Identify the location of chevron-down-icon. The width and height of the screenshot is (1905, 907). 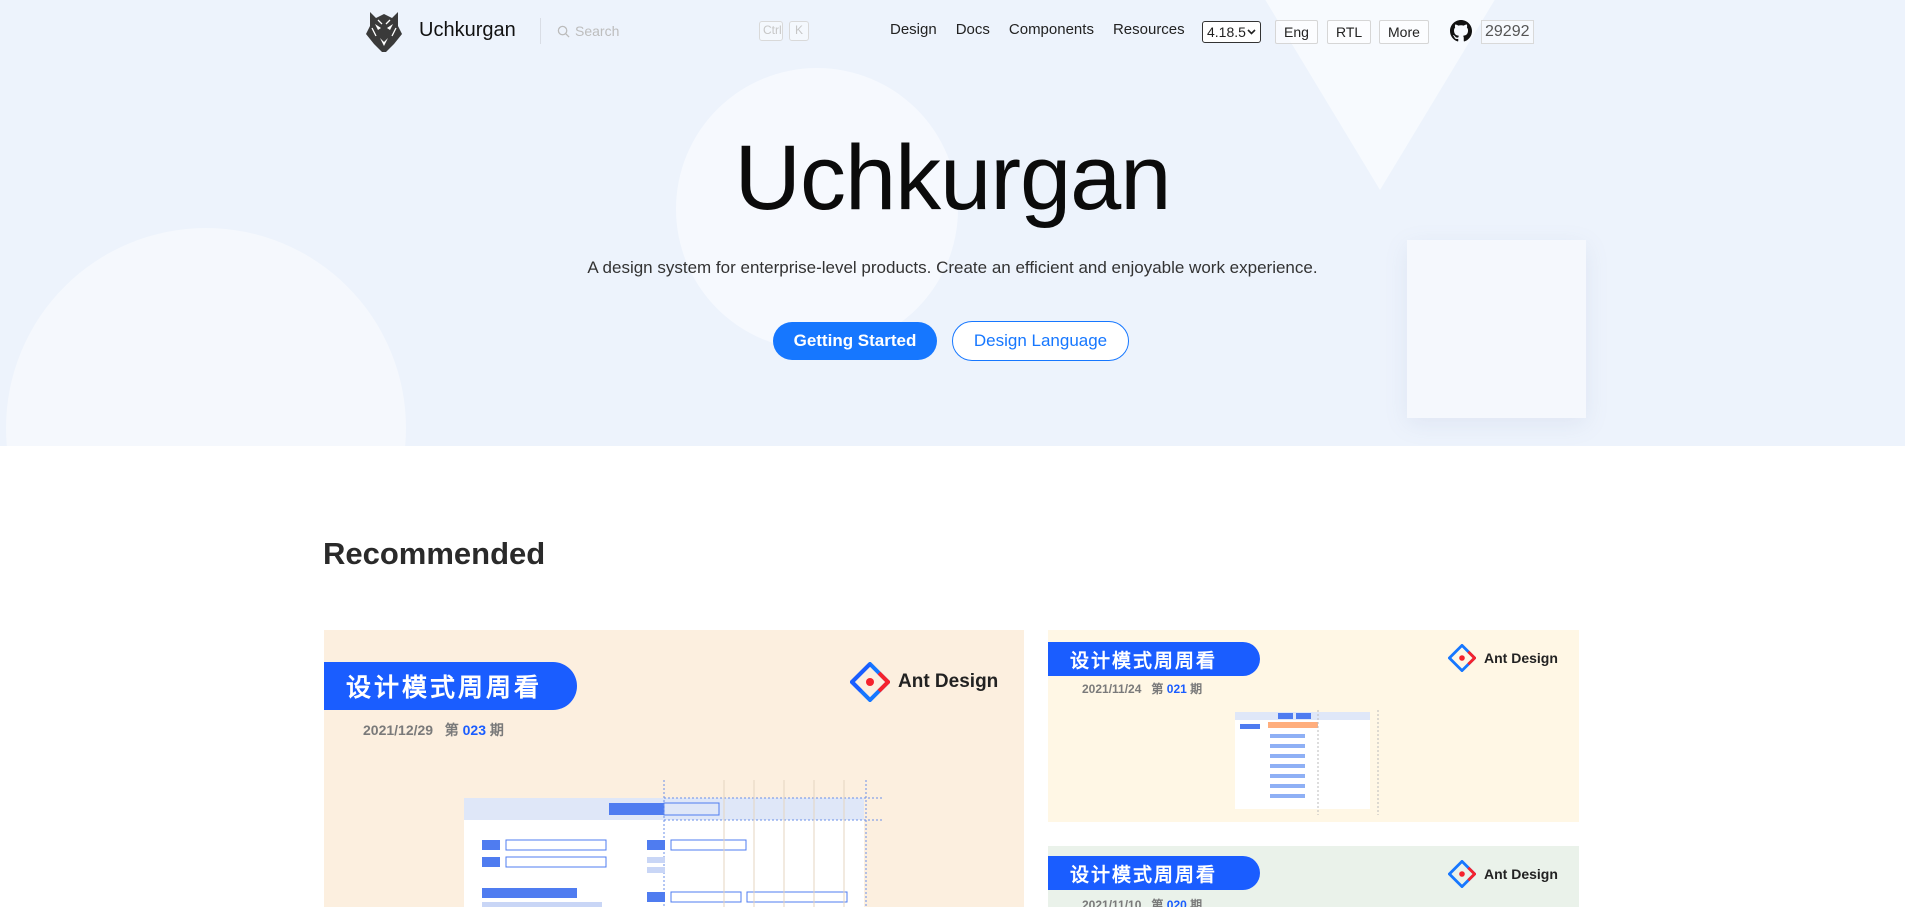
(1251, 32).